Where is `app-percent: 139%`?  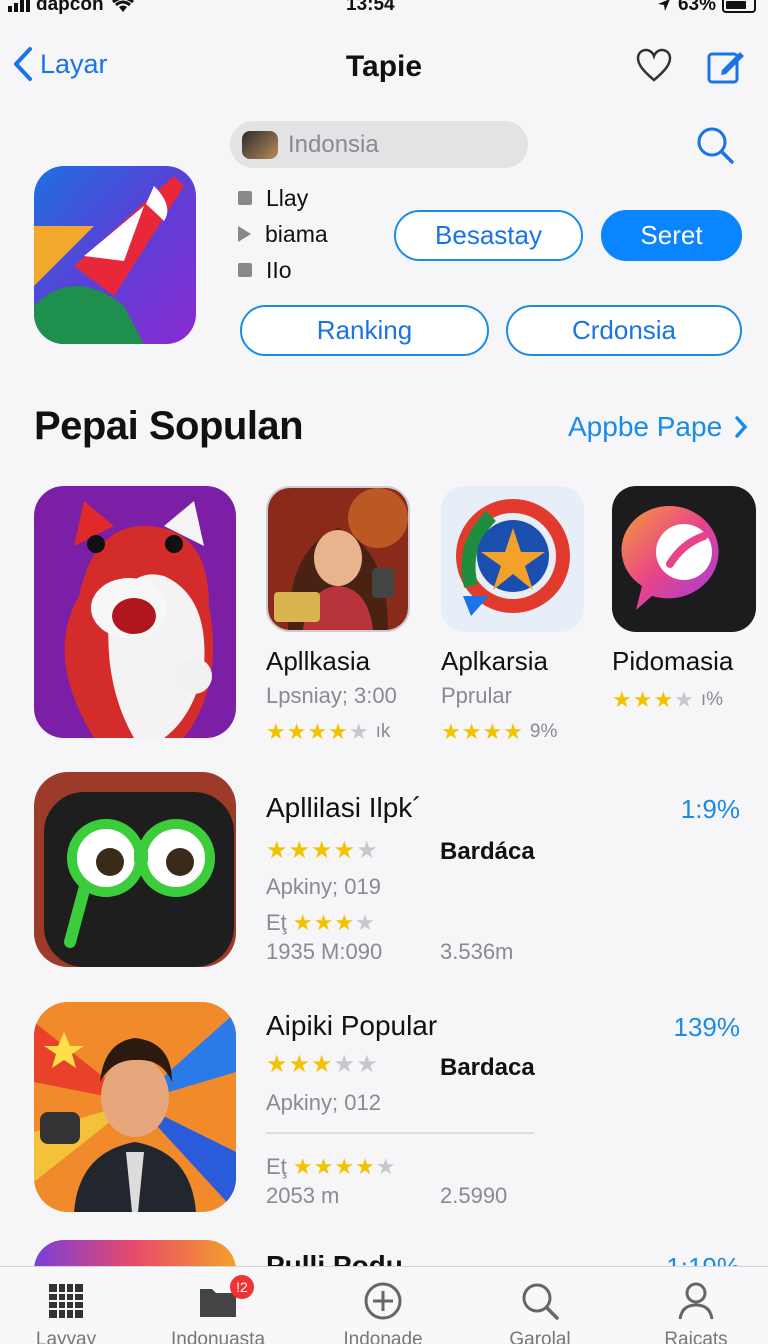 app-percent: 139% is located at coordinates (707, 1027).